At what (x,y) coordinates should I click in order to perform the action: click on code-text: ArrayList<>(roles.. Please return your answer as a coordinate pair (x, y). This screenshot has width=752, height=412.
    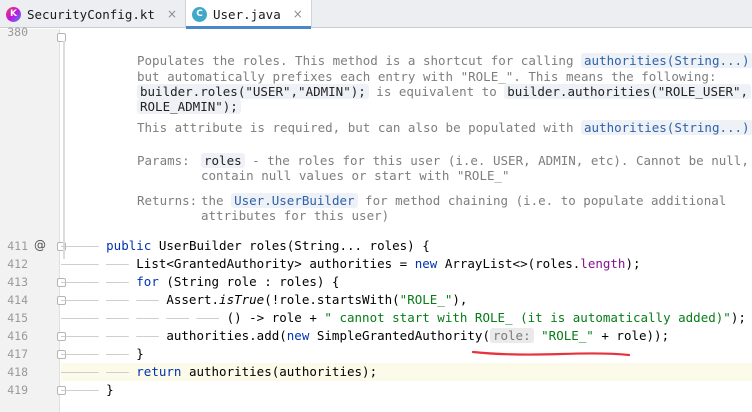
    Looking at the image, I should click on (509, 263).